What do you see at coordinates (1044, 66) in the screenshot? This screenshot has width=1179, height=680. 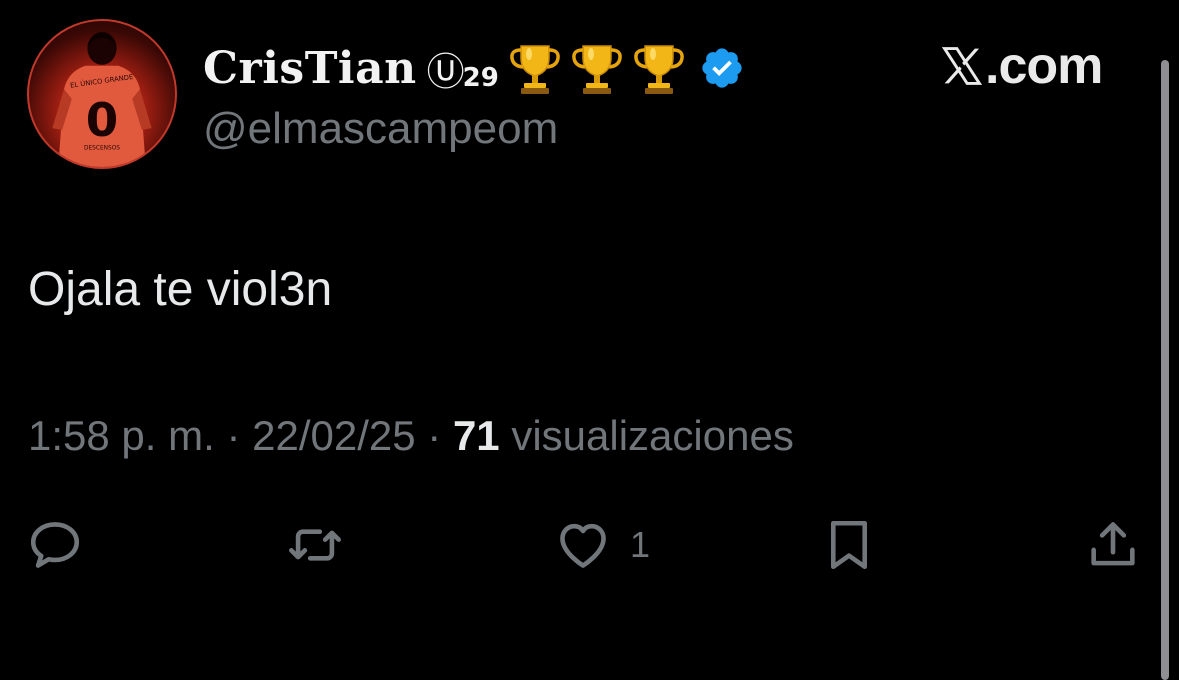 I see `brand-domain: .com` at bounding box center [1044, 66].